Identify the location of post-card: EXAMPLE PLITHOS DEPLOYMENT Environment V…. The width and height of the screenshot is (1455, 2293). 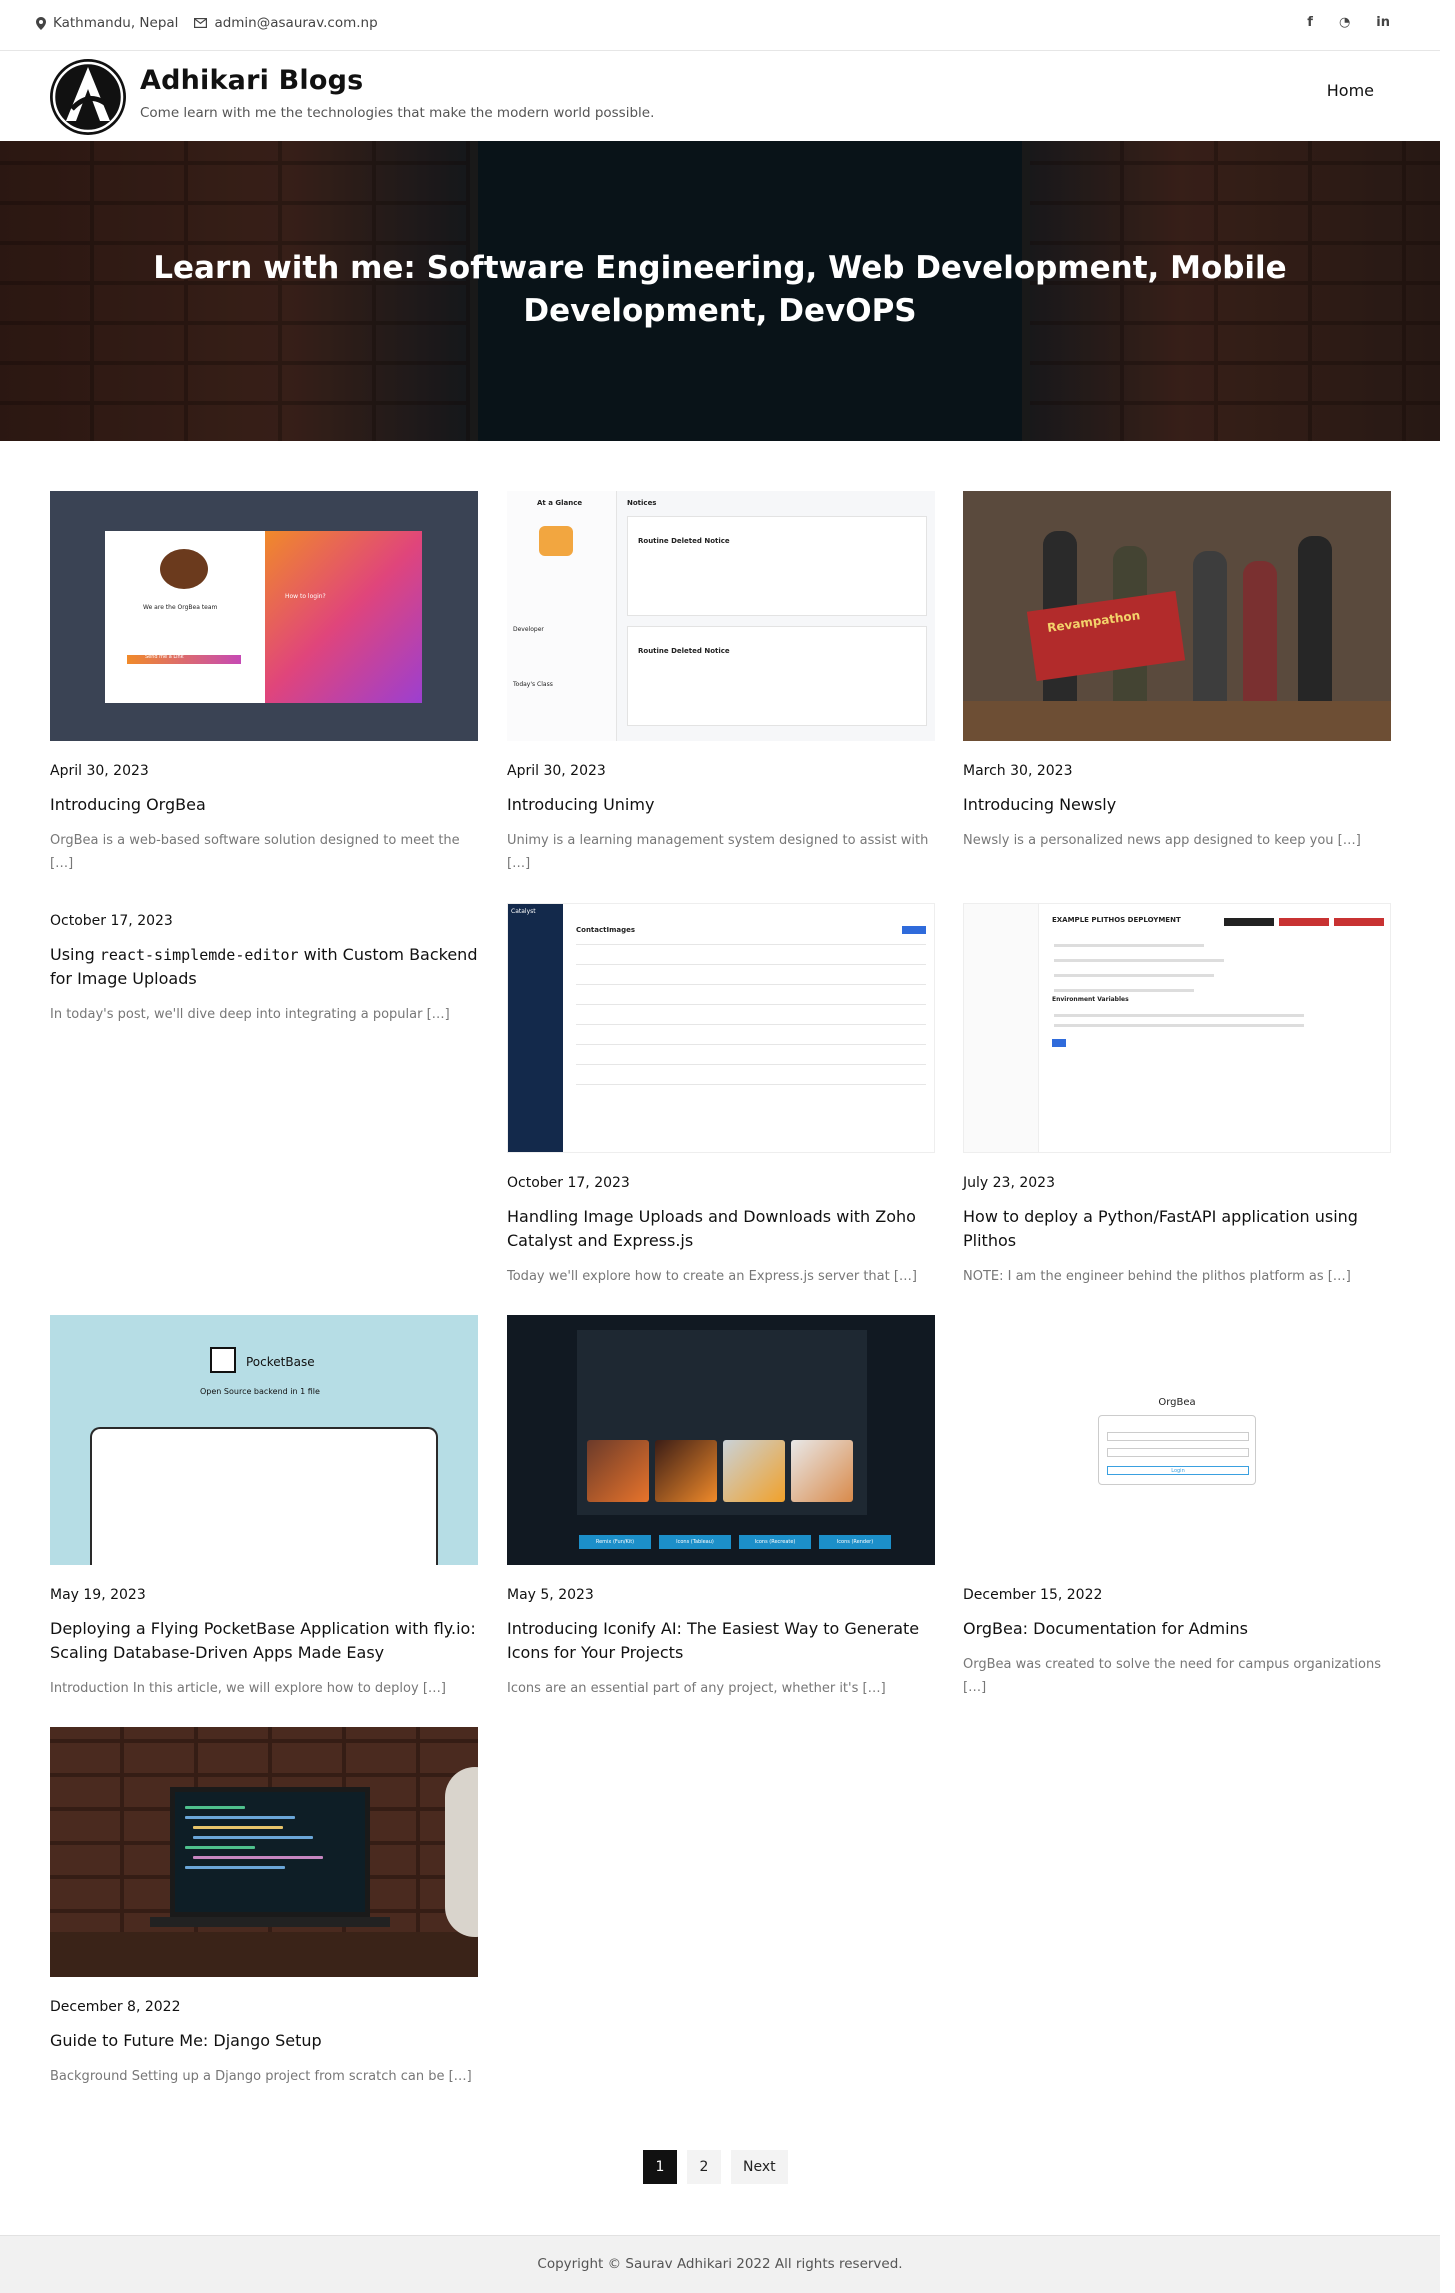
(1177, 1095).